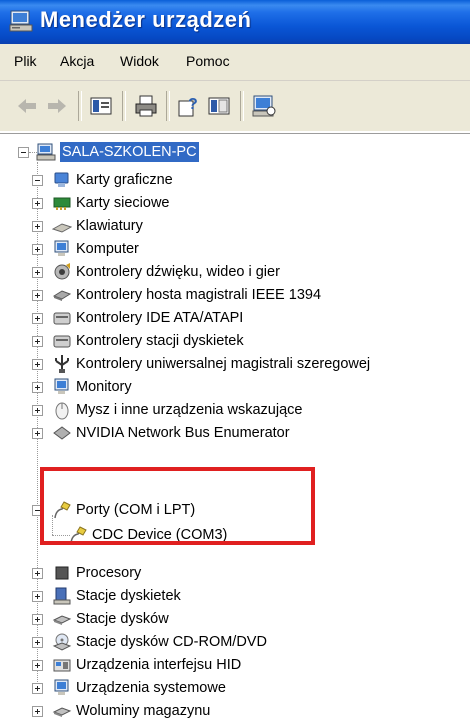  What do you see at coordinates (77, 61) in the screenshot?
I see `menu-akcja: Akcja` at bounding box center [77, 61].